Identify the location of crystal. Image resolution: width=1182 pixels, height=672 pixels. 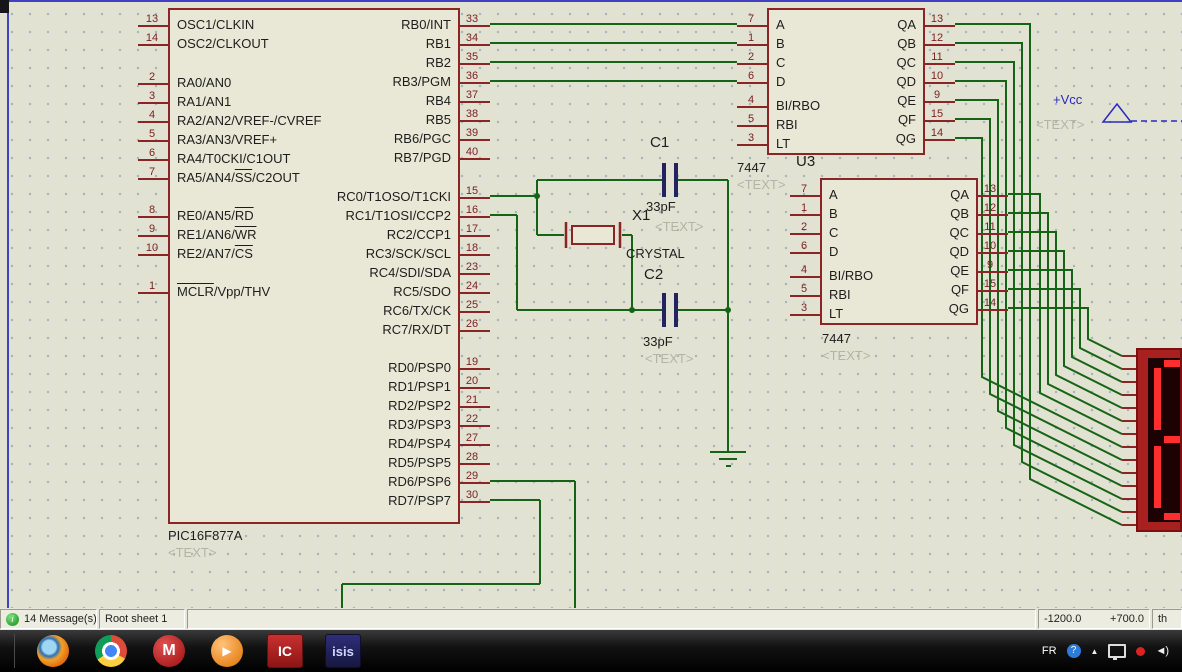
(593, 235).